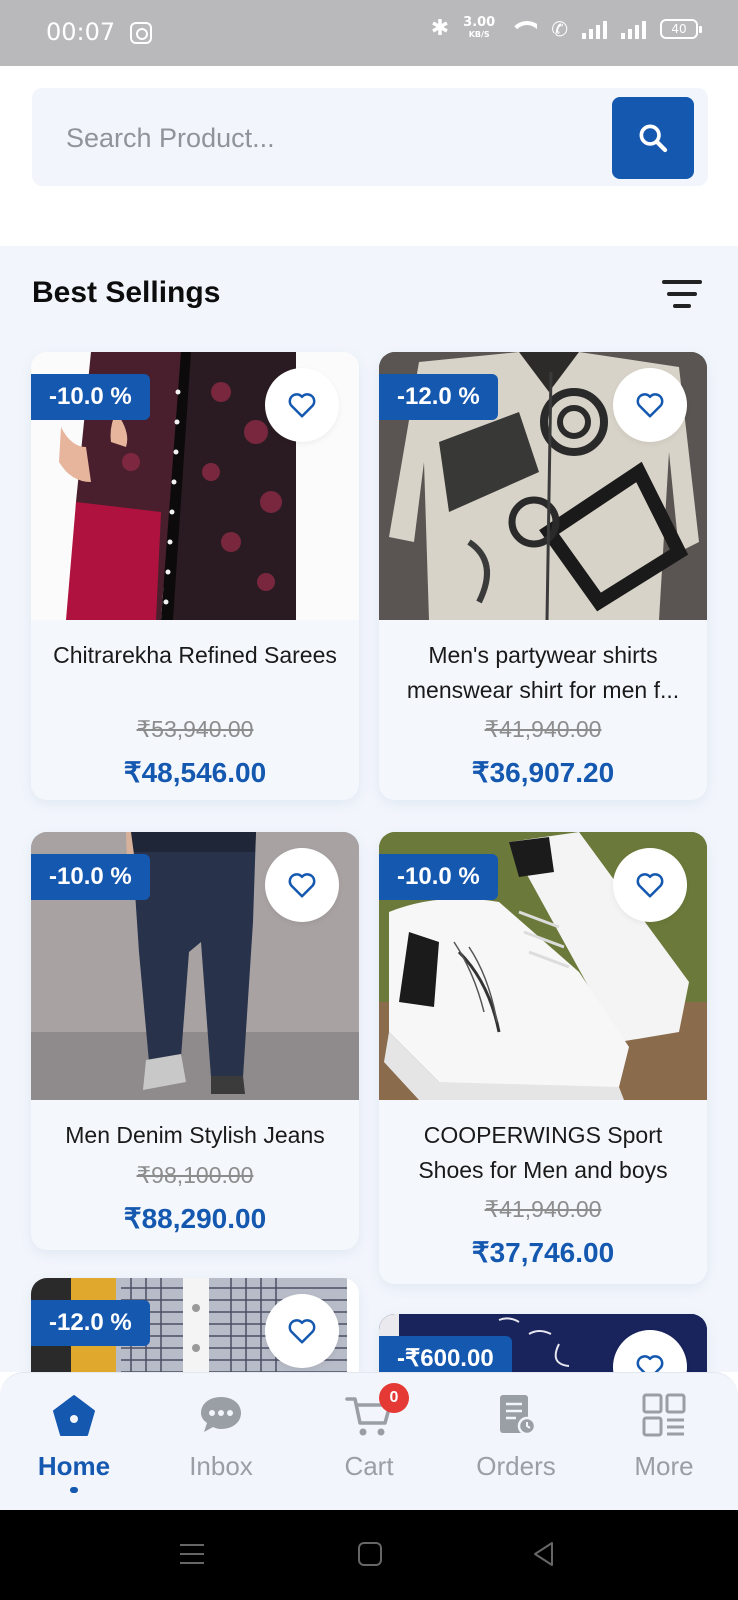 This screenshot has height=1600, width=738. Describe the element at coordinates (543, 1152) in the screenshot. I see `product-name: COOPERWINGS Sport Shoes for Men and boys` at that location.